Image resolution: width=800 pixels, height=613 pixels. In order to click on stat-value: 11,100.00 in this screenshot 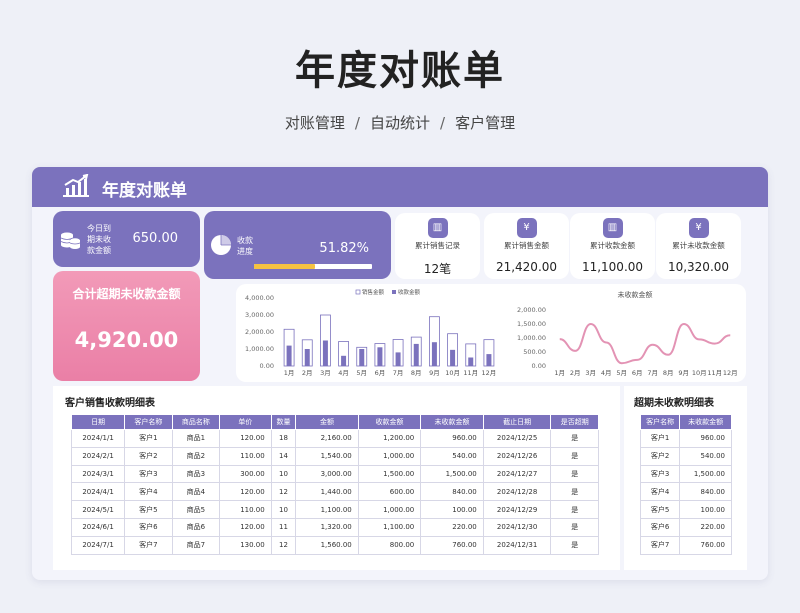, I will do `click(612, 267)`.